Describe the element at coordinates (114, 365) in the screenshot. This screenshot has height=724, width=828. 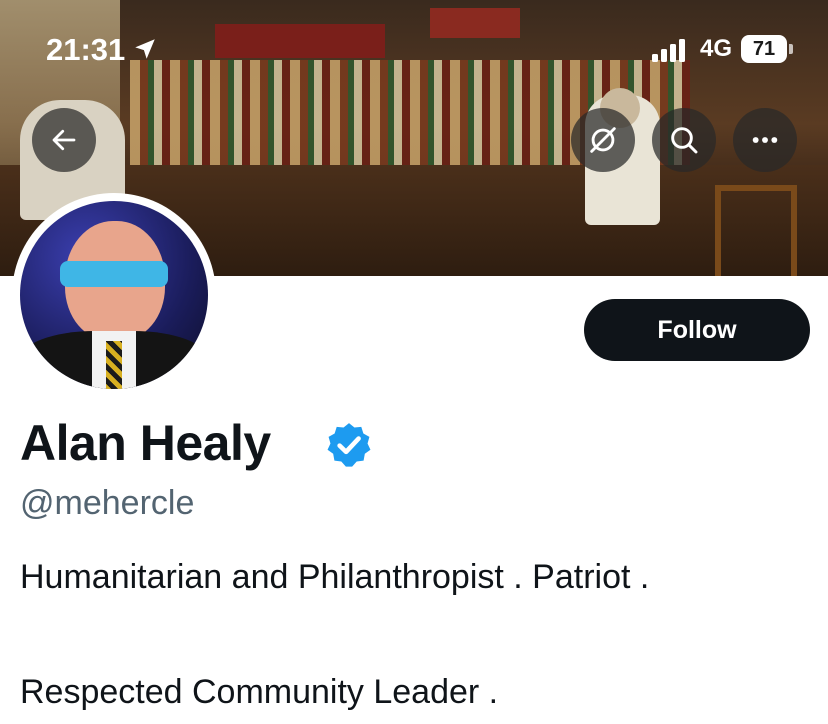
I see `avatar-tie` at that location.